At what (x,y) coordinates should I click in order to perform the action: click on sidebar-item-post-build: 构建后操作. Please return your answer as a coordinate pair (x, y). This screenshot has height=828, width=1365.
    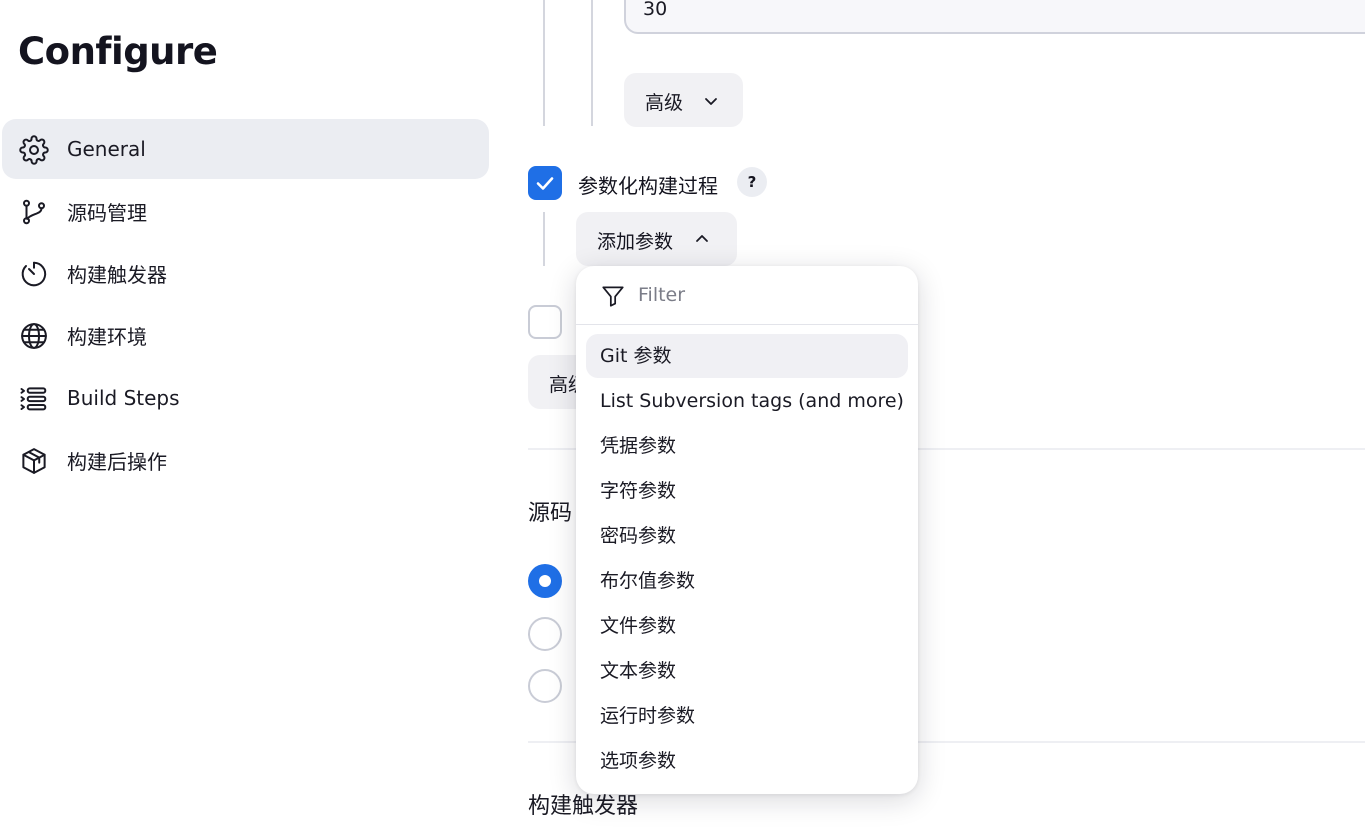
    Looking at the image, I should click on (245, 460).